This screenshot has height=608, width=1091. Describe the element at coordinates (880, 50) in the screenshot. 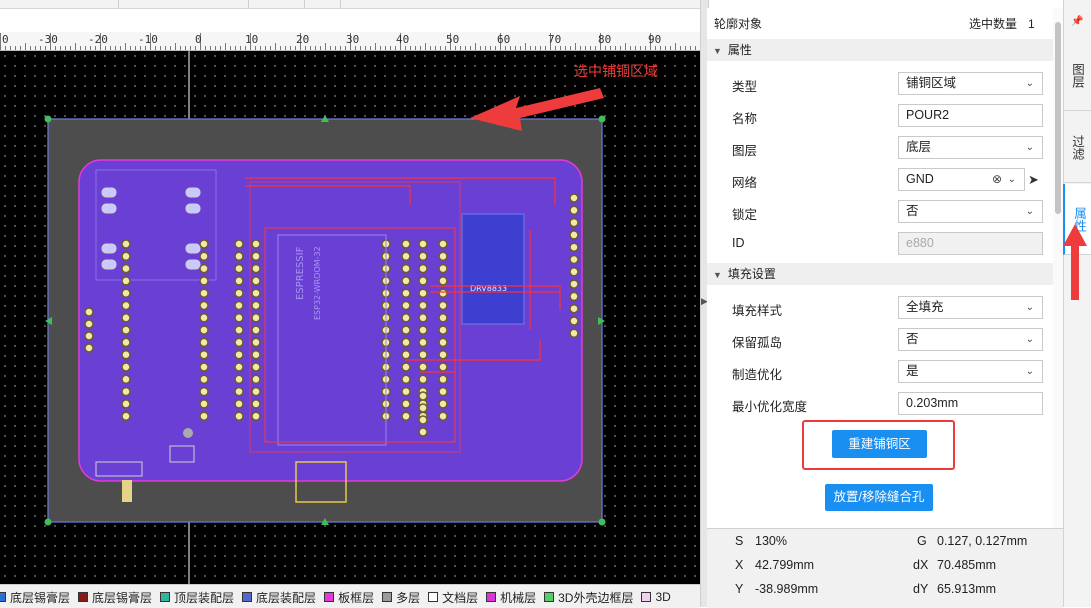

I see `section-properties-header: ▼ 属性` at that location.